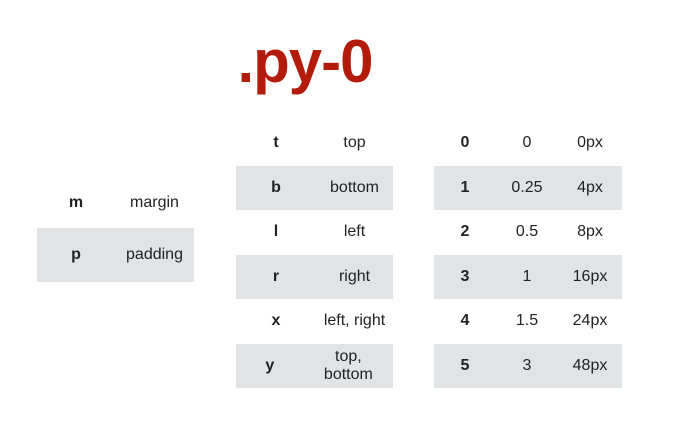  What do you see at coordinates (465, 143) in the screenshot?
I see `size-key: 0` at bounding box center [465, 143].